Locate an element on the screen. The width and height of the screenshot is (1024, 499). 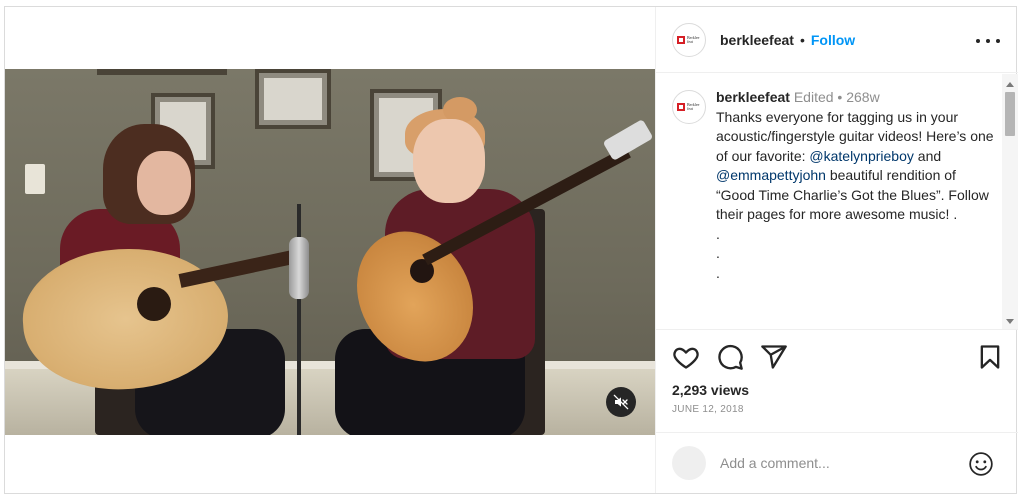
scroll-down-arrow is located at coordinates (1010, 321).